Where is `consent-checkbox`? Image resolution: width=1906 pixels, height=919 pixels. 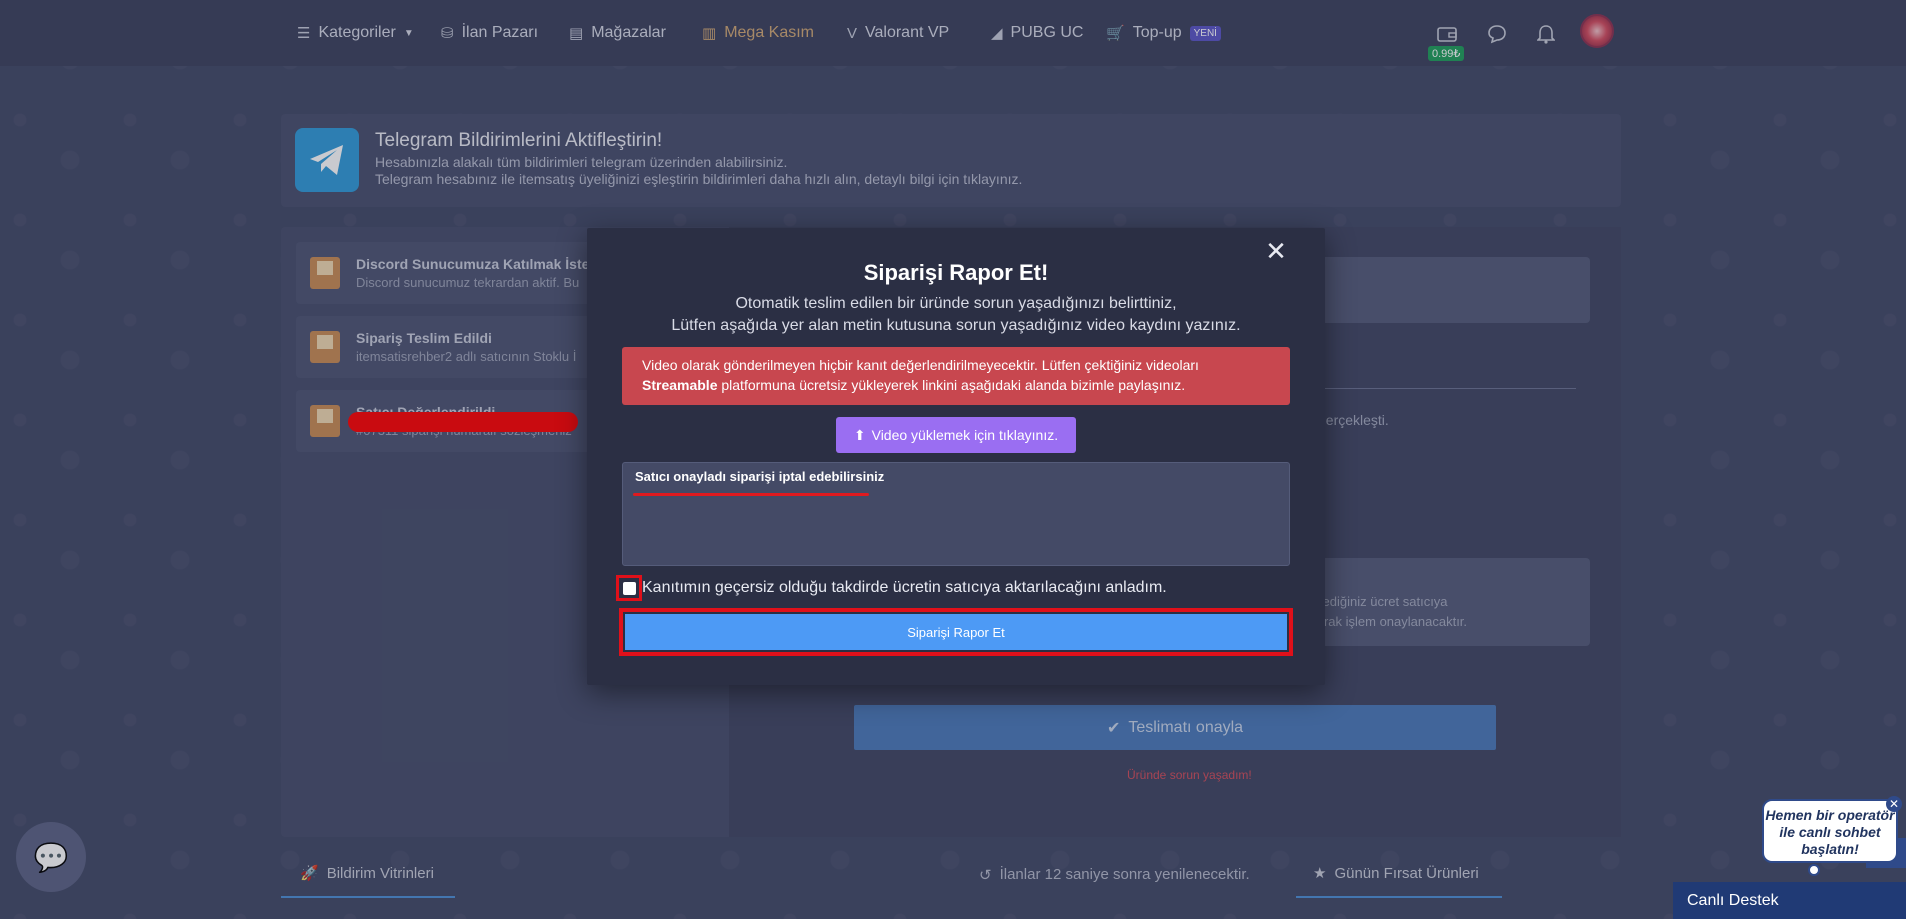
consent-checkbox is located at coordinates (629, 588).